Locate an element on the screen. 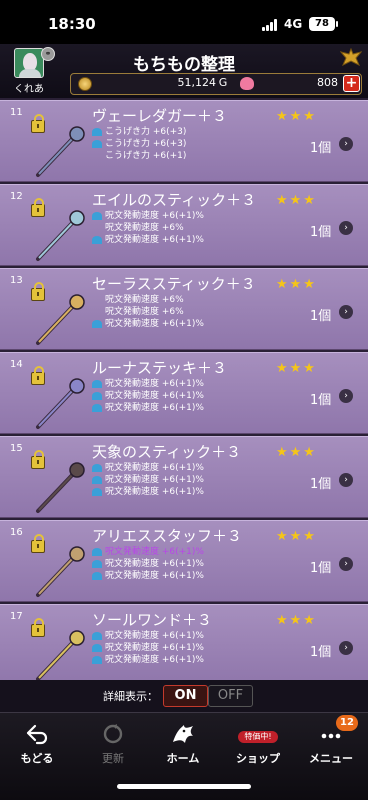 This screenshot has height=800, width=368. nav-shop: ショップ is located at coordinates (258, 745).